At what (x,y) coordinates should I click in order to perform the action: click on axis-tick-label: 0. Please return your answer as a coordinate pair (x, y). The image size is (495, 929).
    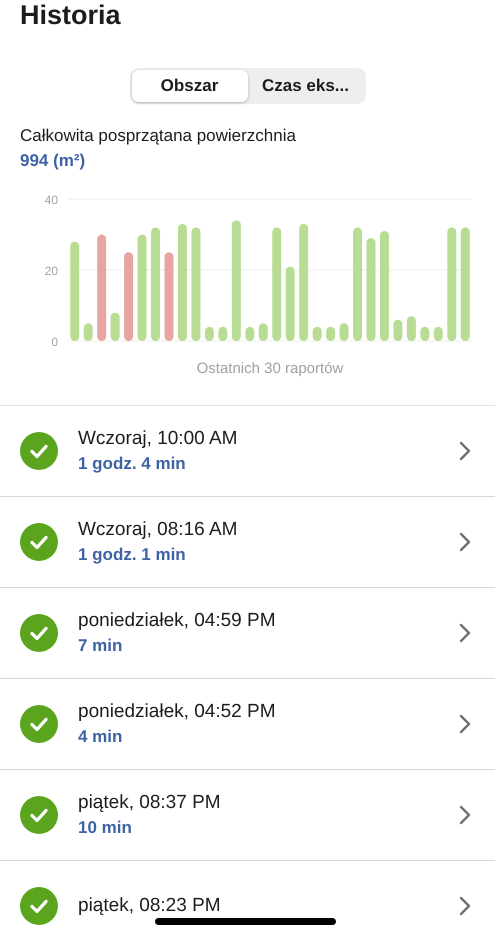
    Looking at the image, I should click on (54, 342).